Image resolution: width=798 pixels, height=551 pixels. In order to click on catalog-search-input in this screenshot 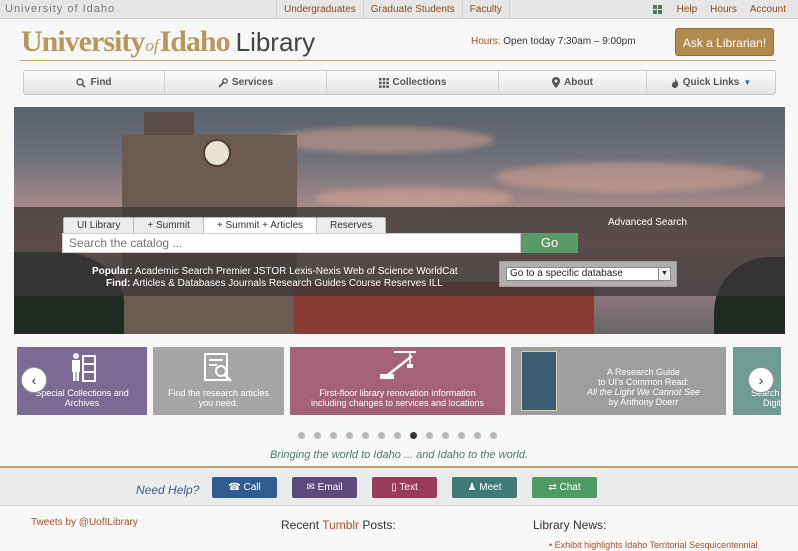, I will do `click(291, 243)`.